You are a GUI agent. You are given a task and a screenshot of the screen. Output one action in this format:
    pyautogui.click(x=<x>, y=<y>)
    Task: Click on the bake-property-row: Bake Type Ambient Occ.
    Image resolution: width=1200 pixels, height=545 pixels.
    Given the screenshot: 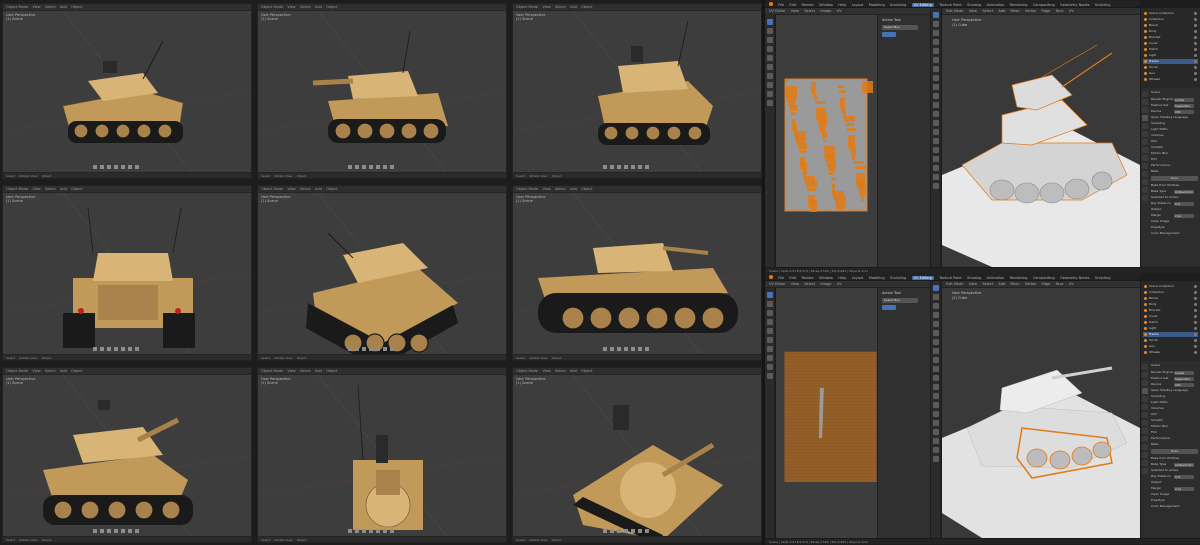 What is the action you would take?
    pyautogui.click(x=1174, y=191)
    